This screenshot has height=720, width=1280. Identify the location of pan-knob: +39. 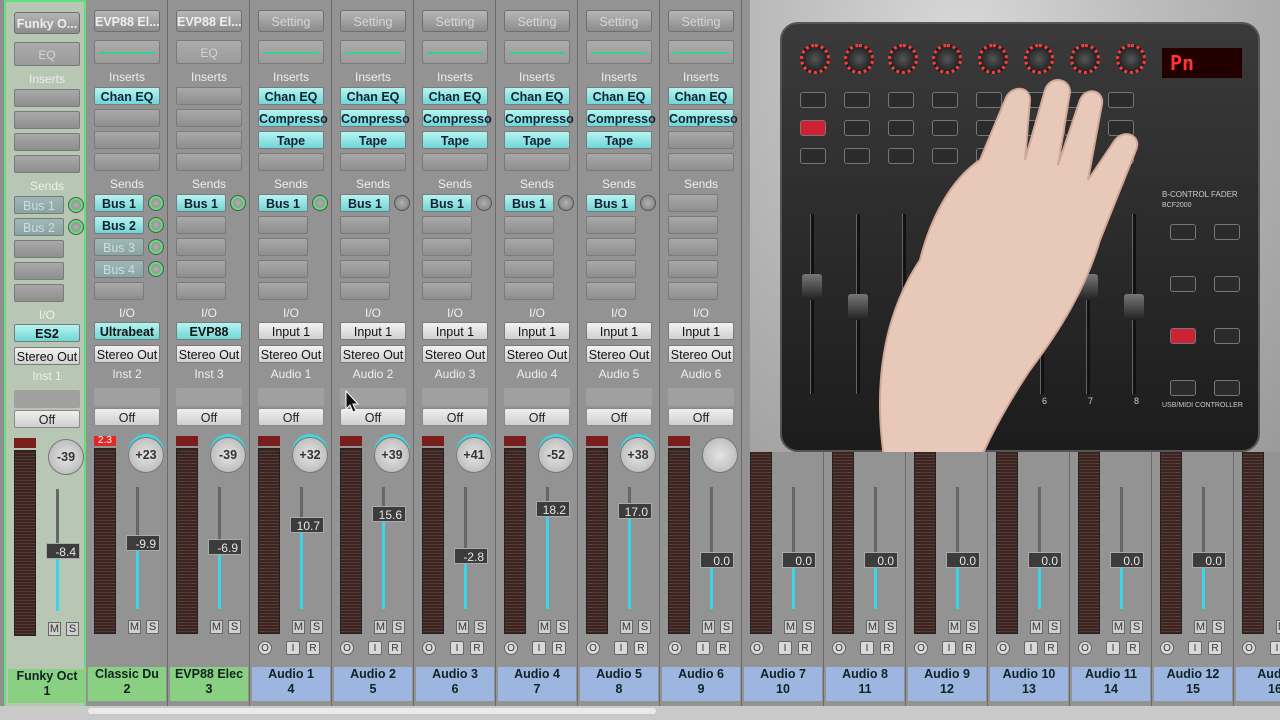
(392, 455).